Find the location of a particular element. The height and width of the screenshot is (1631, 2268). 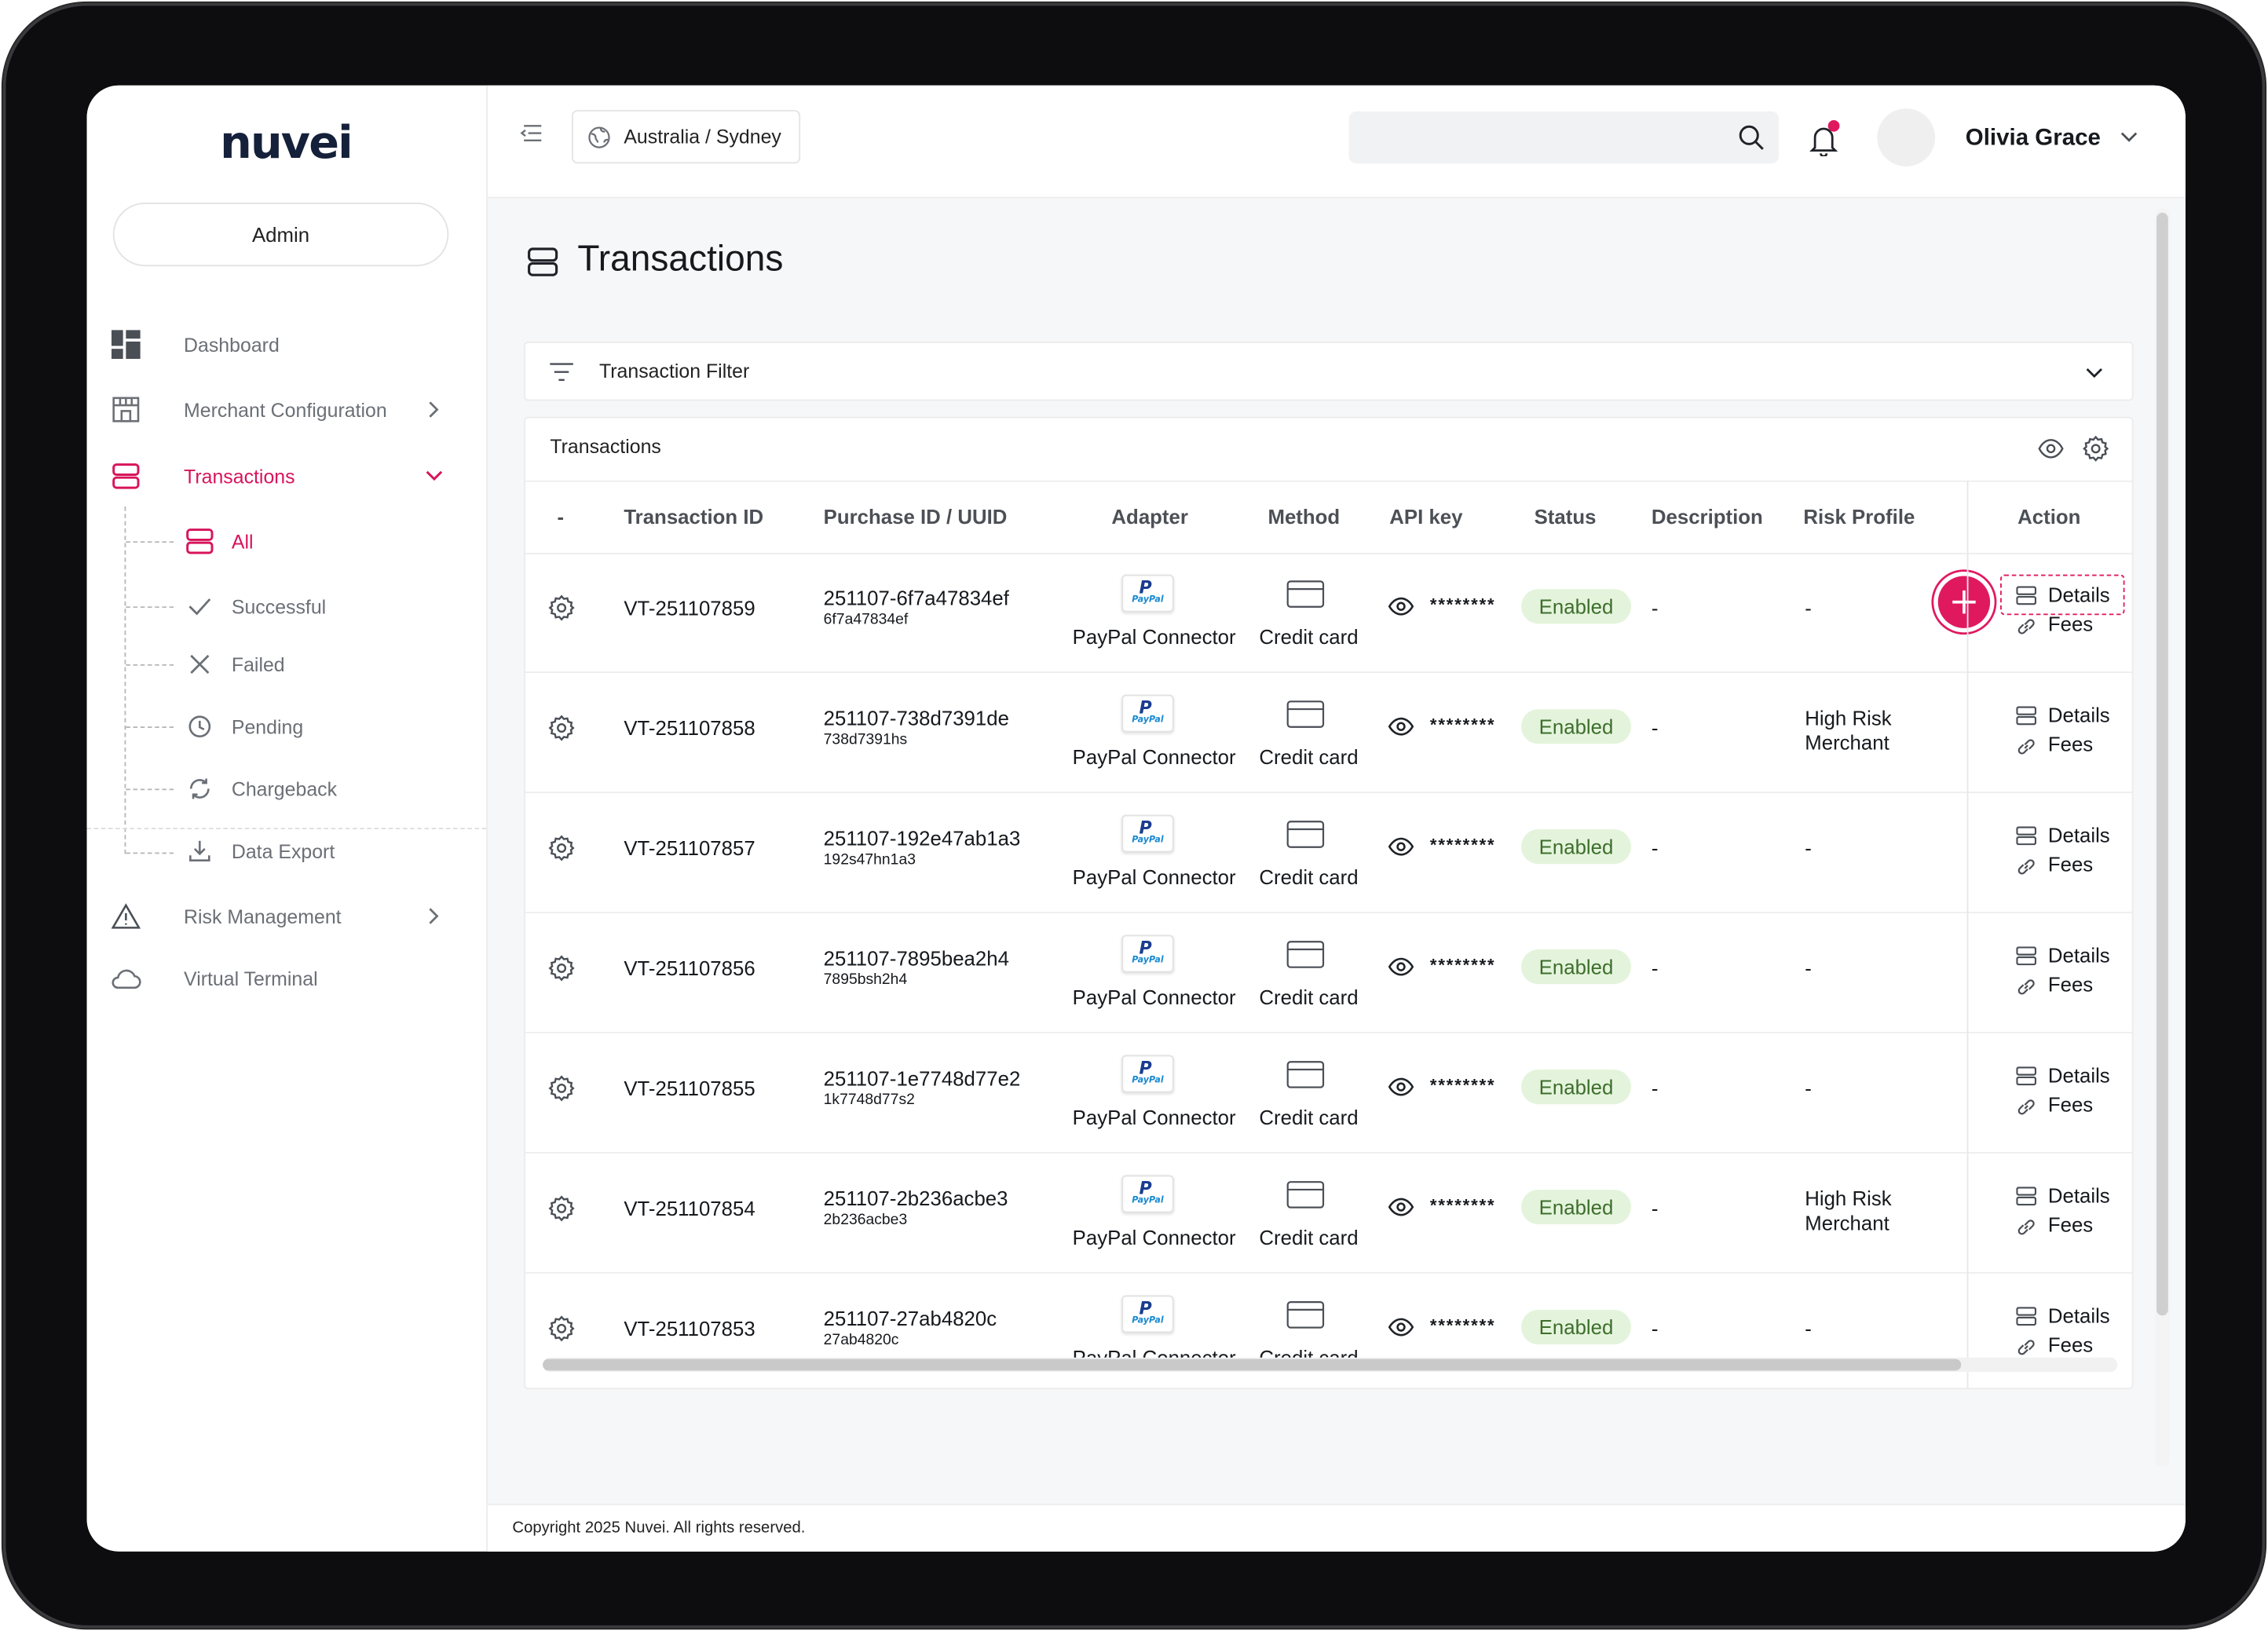

uuid: 27ab4820c is located at coordinates (861, 1340).